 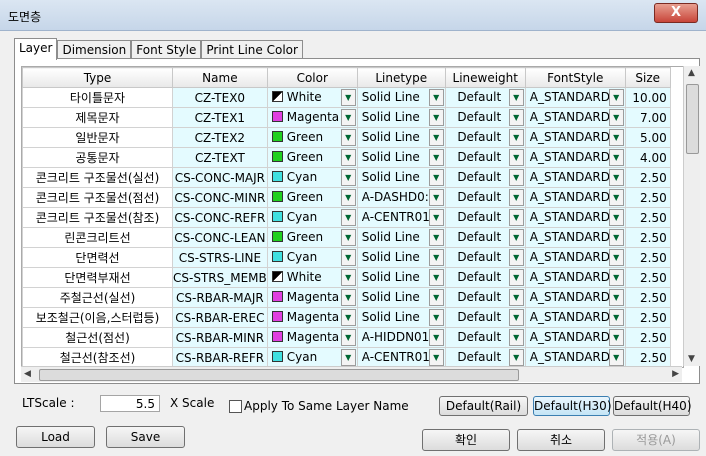 What do you see at coordinates (691, 216) in the screenshot?
I see `vertical-scrollbar: ▲ ▼` at bounding box center [691, 216].